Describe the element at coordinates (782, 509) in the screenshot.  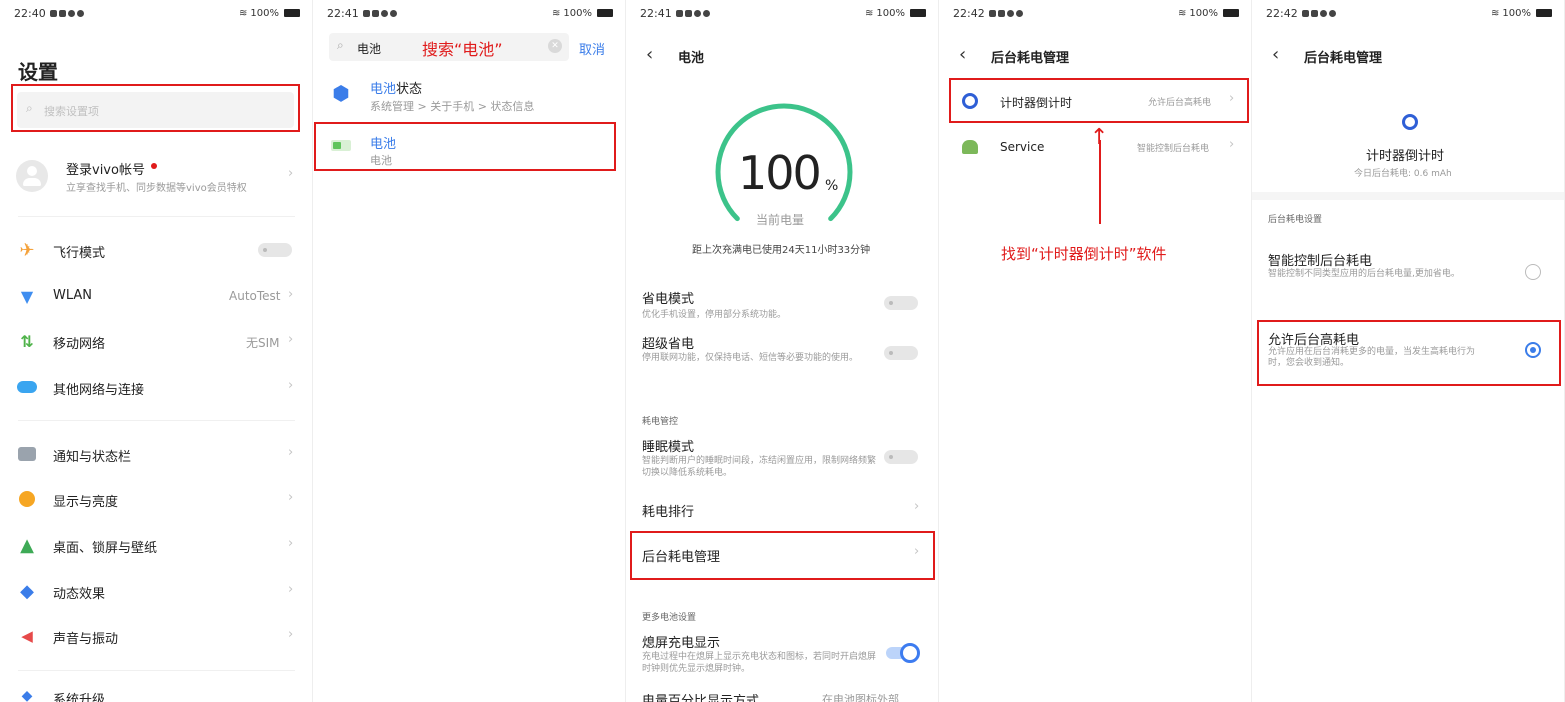
I see `row-power-ranking: 耗电排行 ›` at that location.